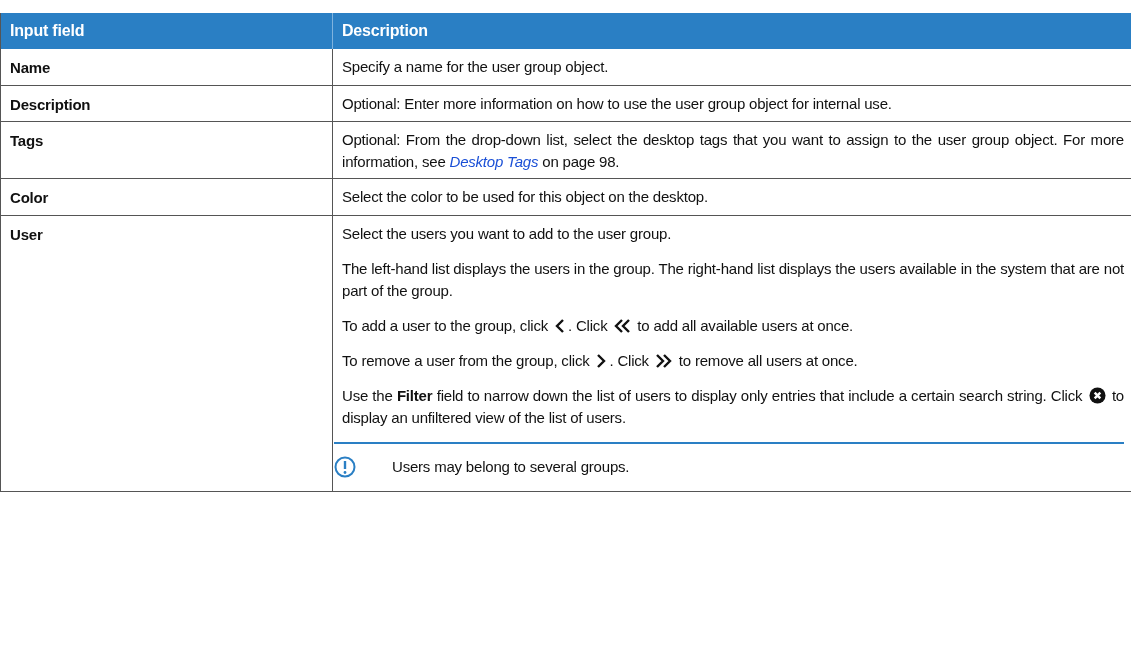  Describe the element at coordinates (494, 161) in the screenshot. I see `page-link: Desktop Tags` at that location.